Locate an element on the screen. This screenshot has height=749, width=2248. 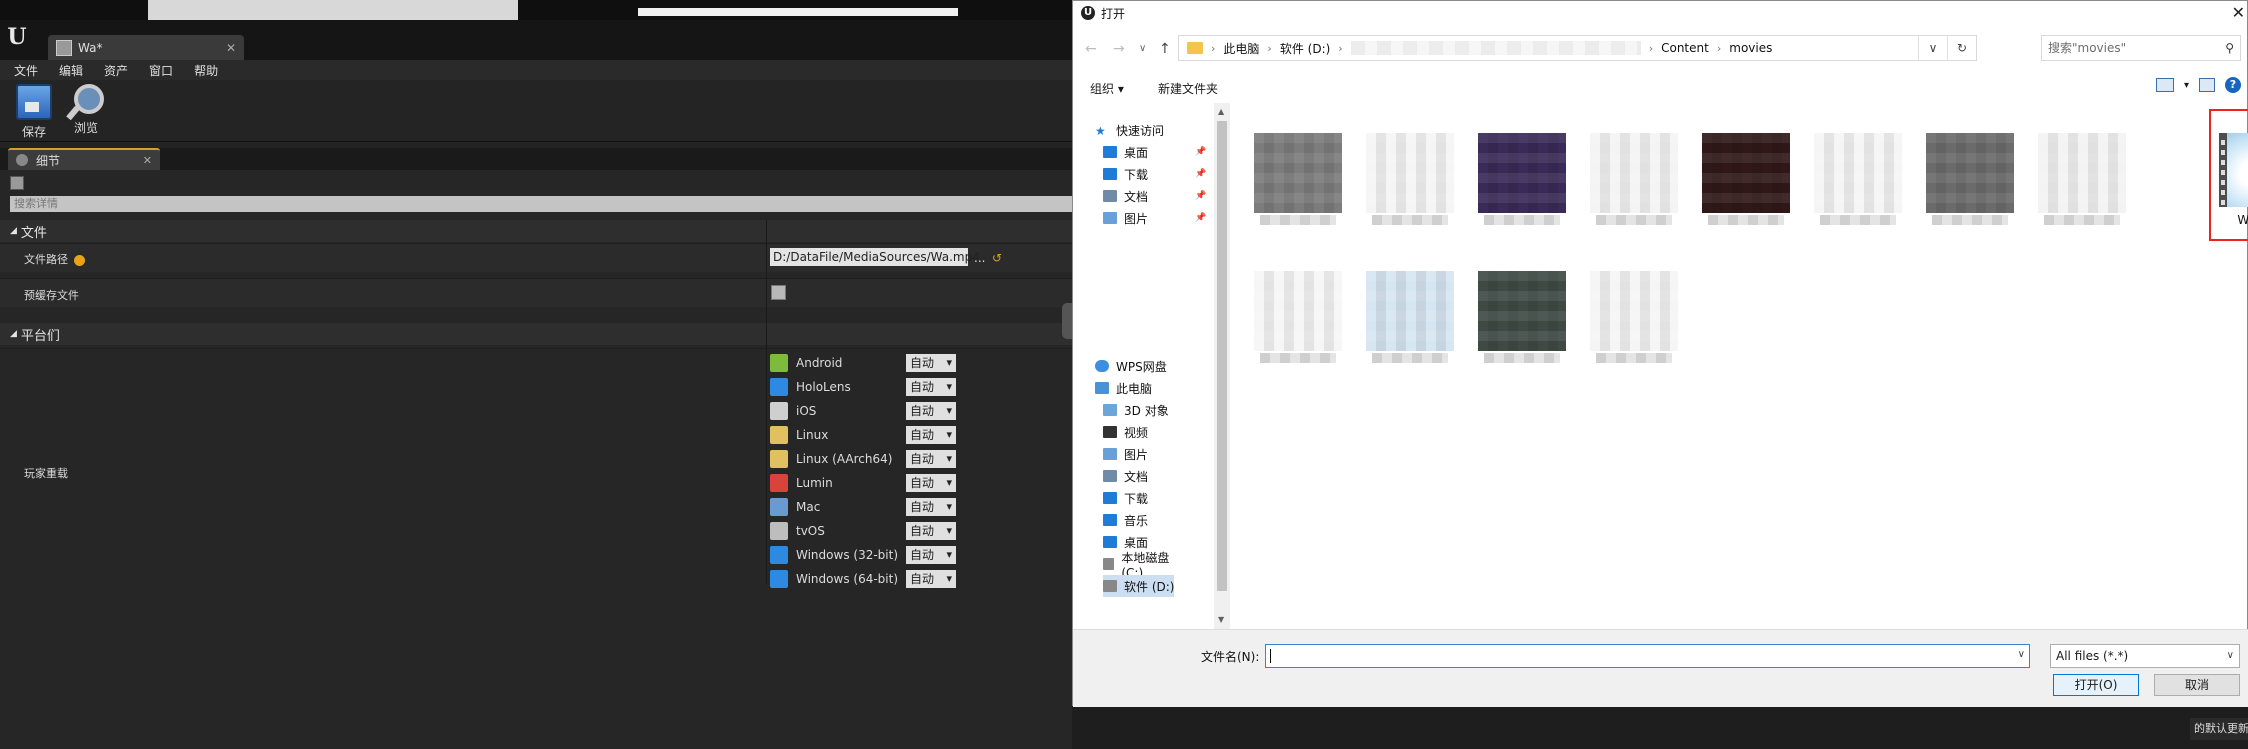
tree-pc-item: 音乐 is located at coordinates (1125, 520).